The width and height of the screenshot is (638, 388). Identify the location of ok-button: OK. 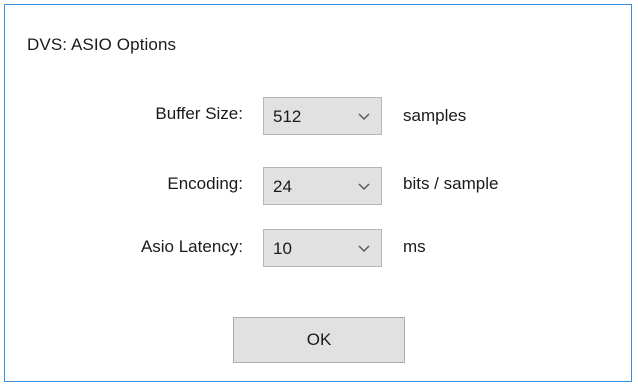
(319, 340).